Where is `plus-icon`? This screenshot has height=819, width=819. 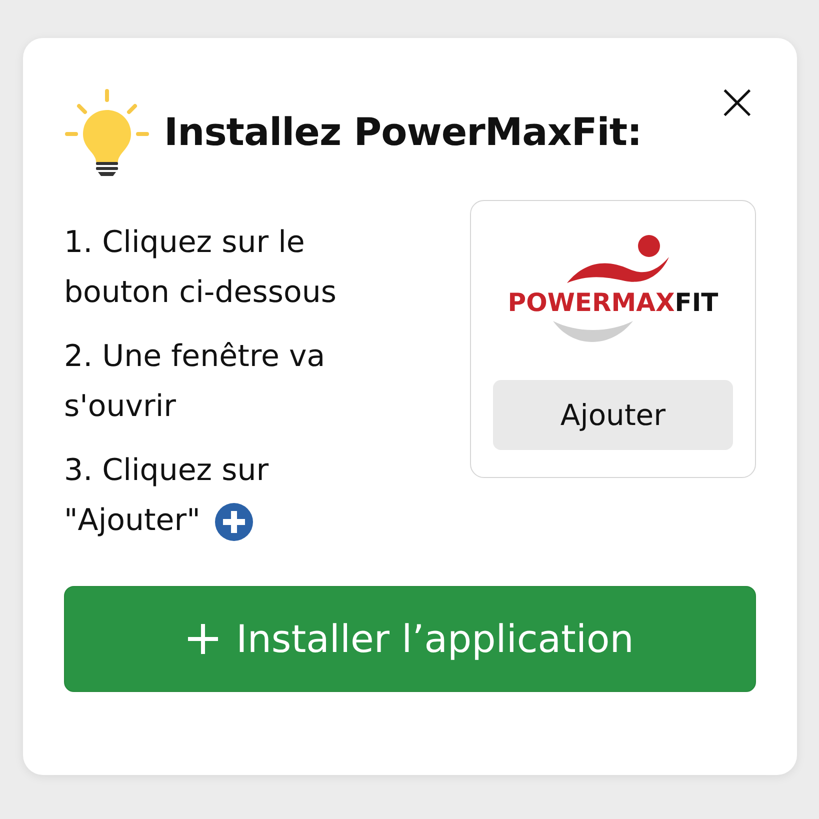 plus-icon is located at coordinates (203, 639).